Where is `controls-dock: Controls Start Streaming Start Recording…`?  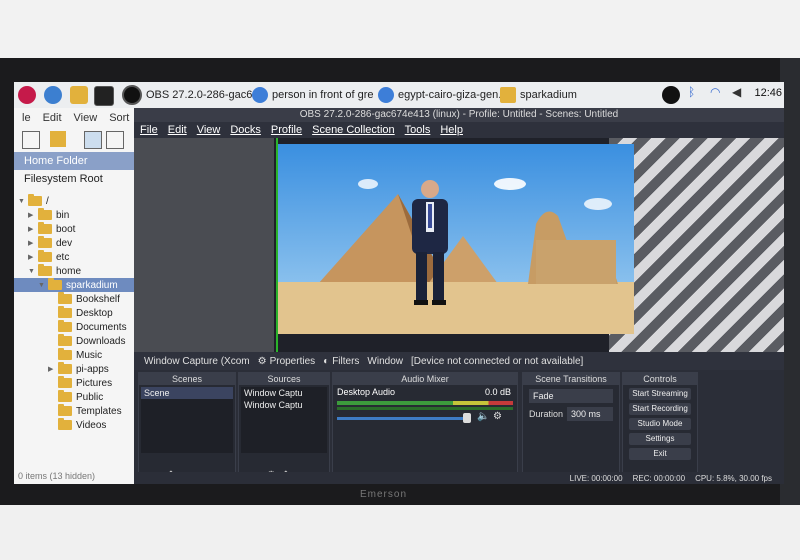
controls-dock: Controls Start Streaming Start Recording… is located at coordinates (660, 428).